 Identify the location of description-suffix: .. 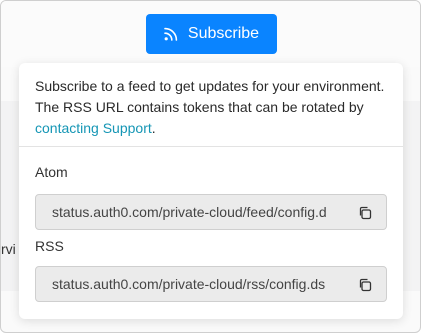
(153, 128).